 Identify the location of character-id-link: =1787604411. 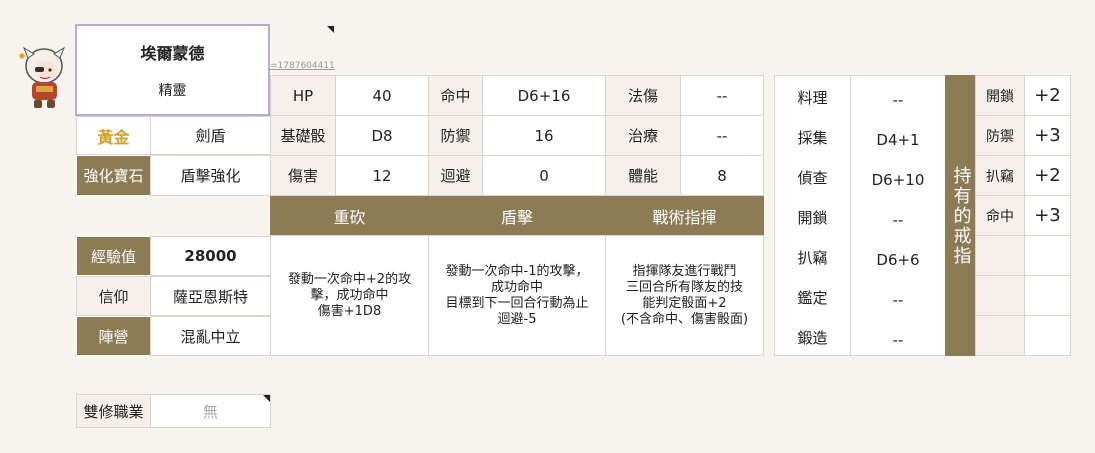
(302, 66).